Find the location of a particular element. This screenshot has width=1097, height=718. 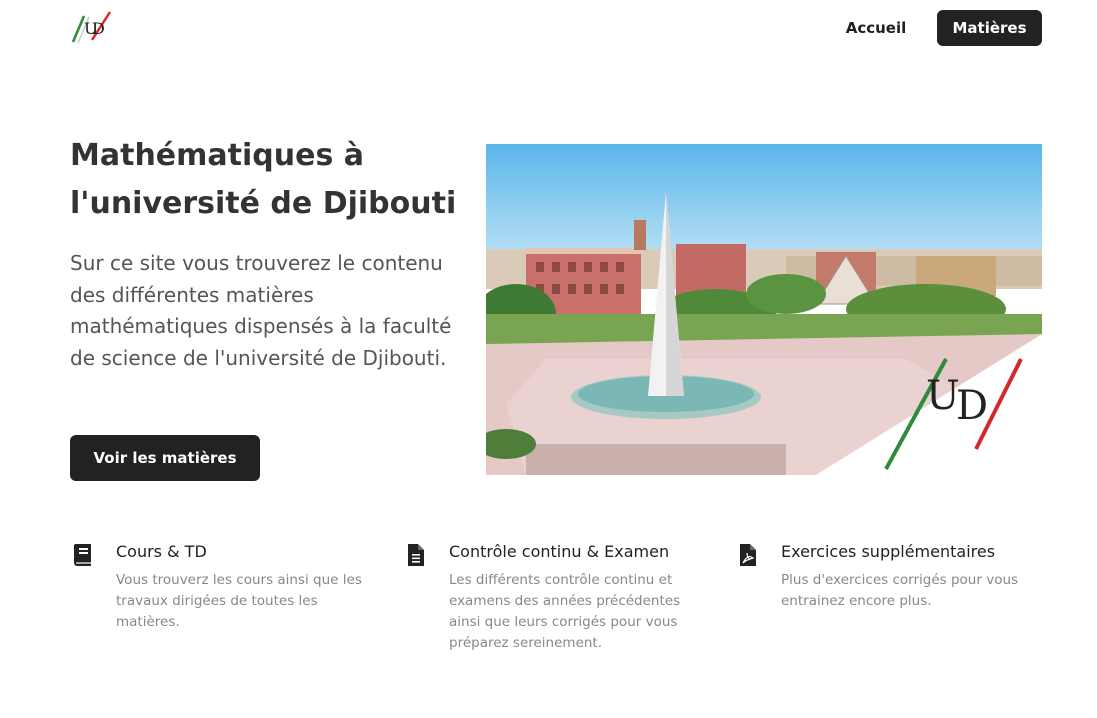

hero-title: Mathématiques à l'université de Djibouti is located at coordinates (263, 179).